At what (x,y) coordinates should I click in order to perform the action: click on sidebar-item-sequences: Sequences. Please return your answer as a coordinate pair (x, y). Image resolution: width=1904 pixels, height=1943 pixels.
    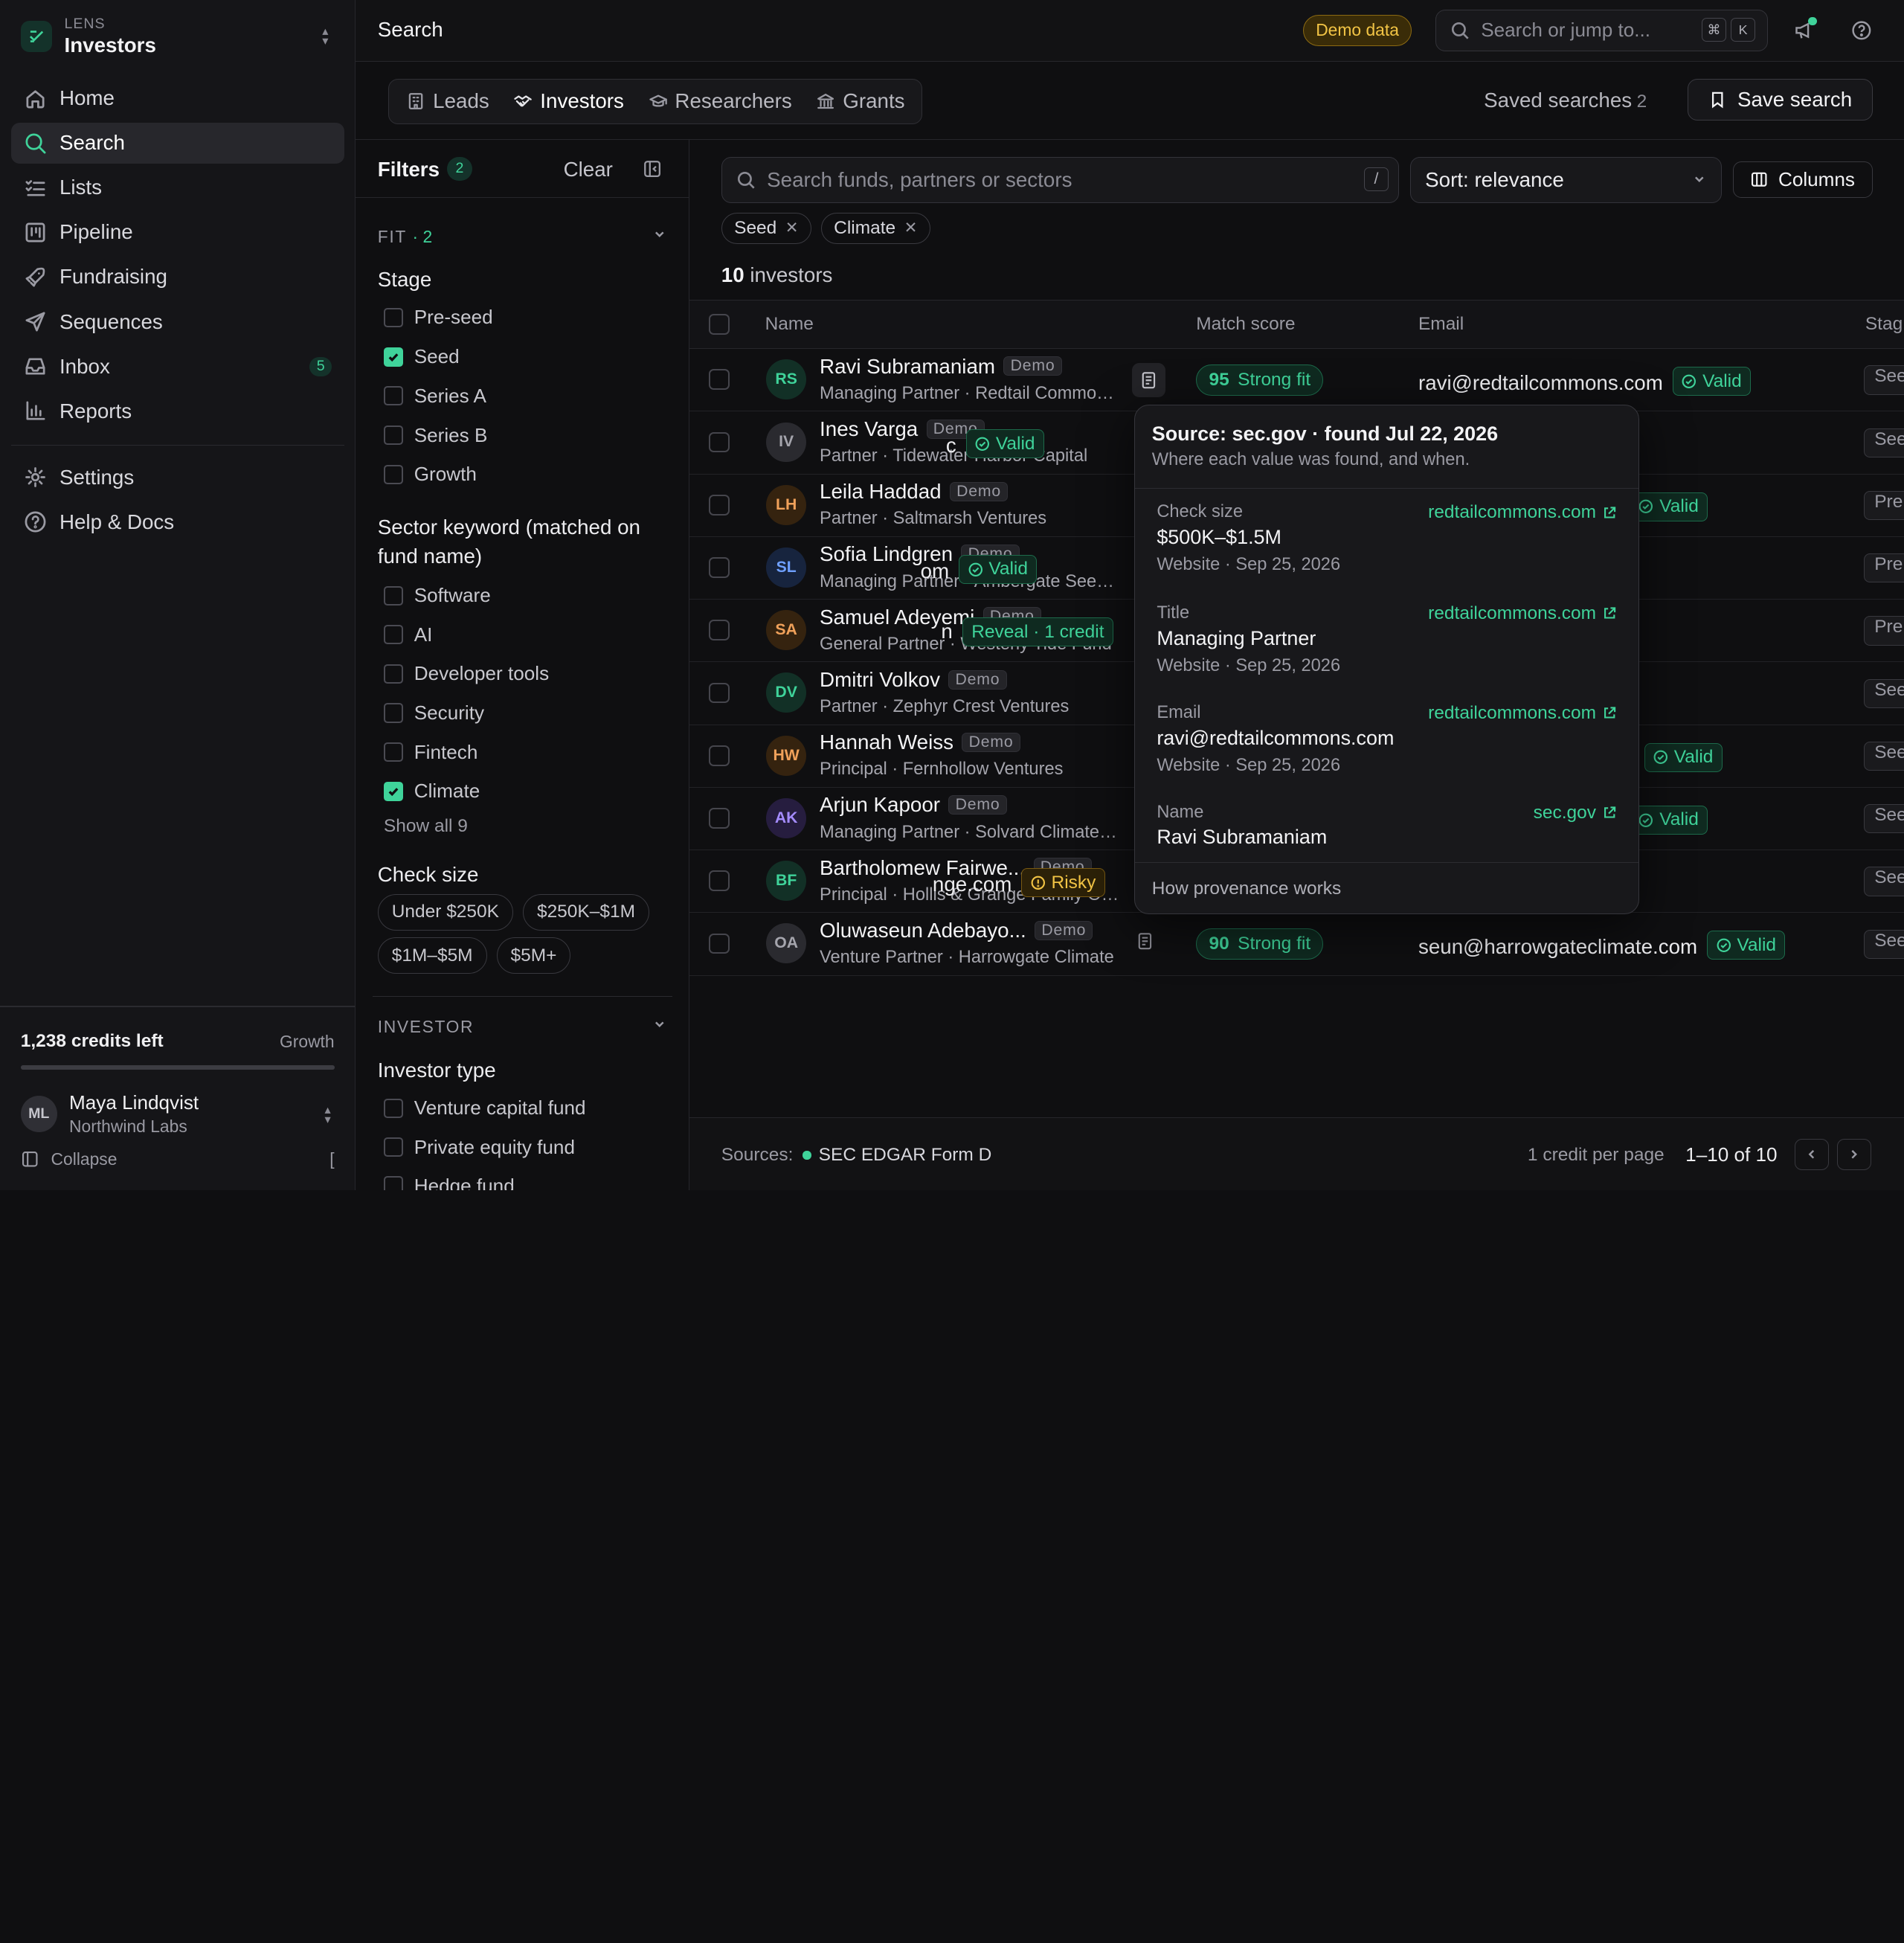
    Looking at the image, I should click on (178, 322).